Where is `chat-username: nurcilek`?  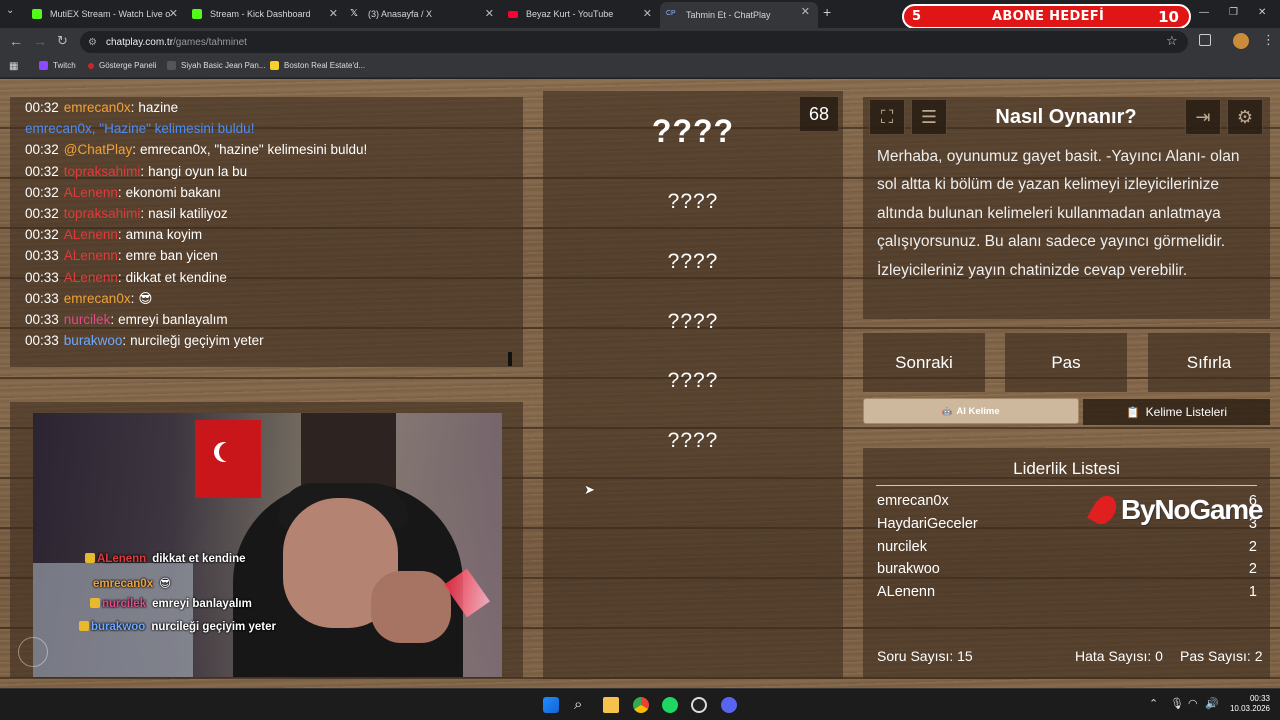 chat-username: nurcilek is located at coordinates (87, 319).